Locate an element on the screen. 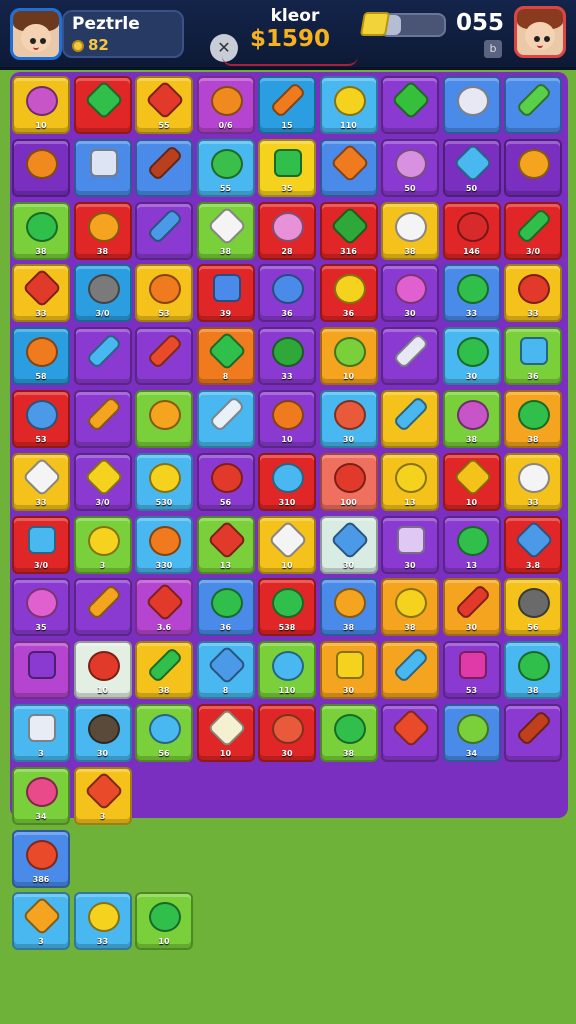 Image resolution: width=576 pixels, height=1024 pixels. game-tile: 310 is located at coordinates (287, 481).